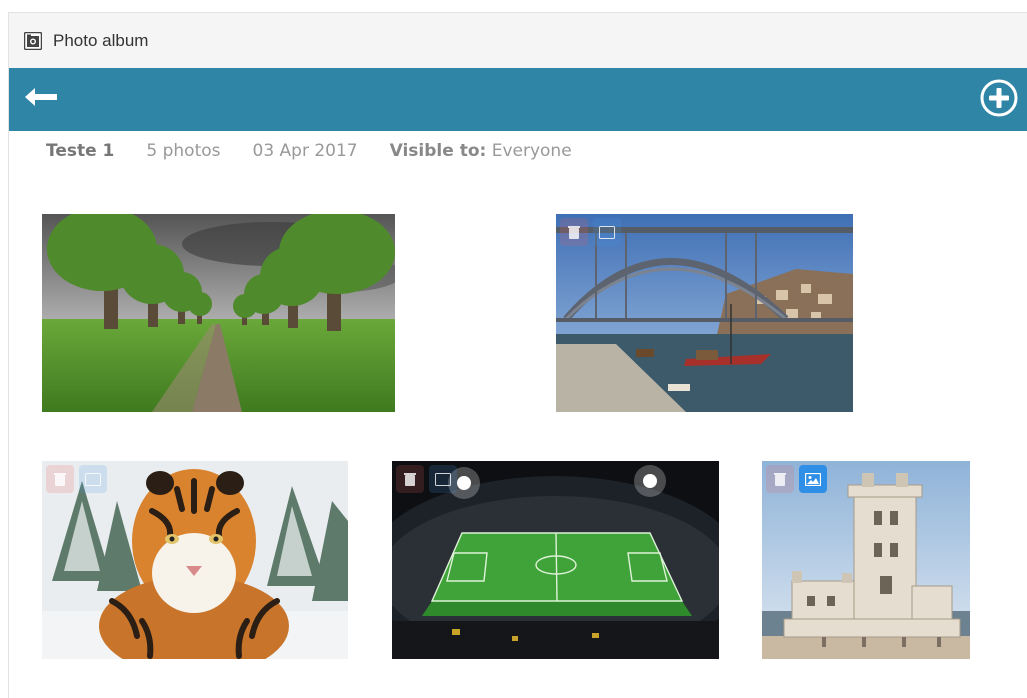  I want to click on title-bar: Photo album, so click(518, 40).